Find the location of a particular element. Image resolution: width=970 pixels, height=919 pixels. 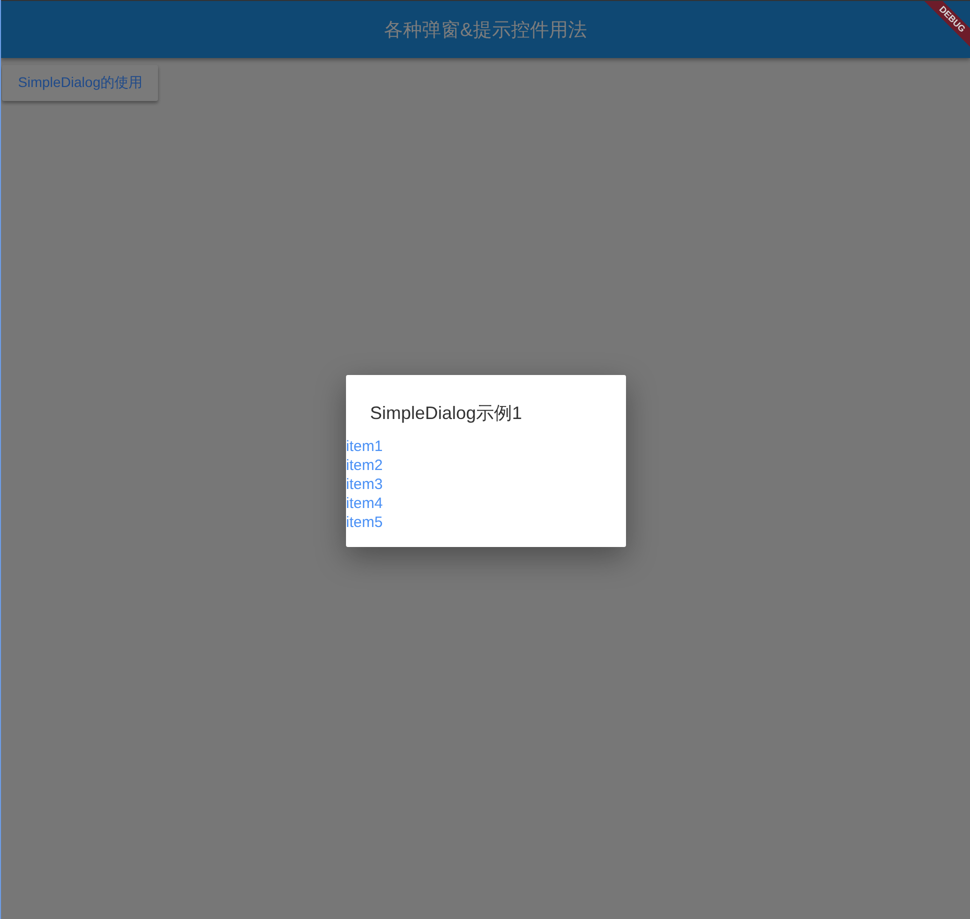

simple-dialog-button: SimpleDialog的使用 is located at coordinates (80, 83).